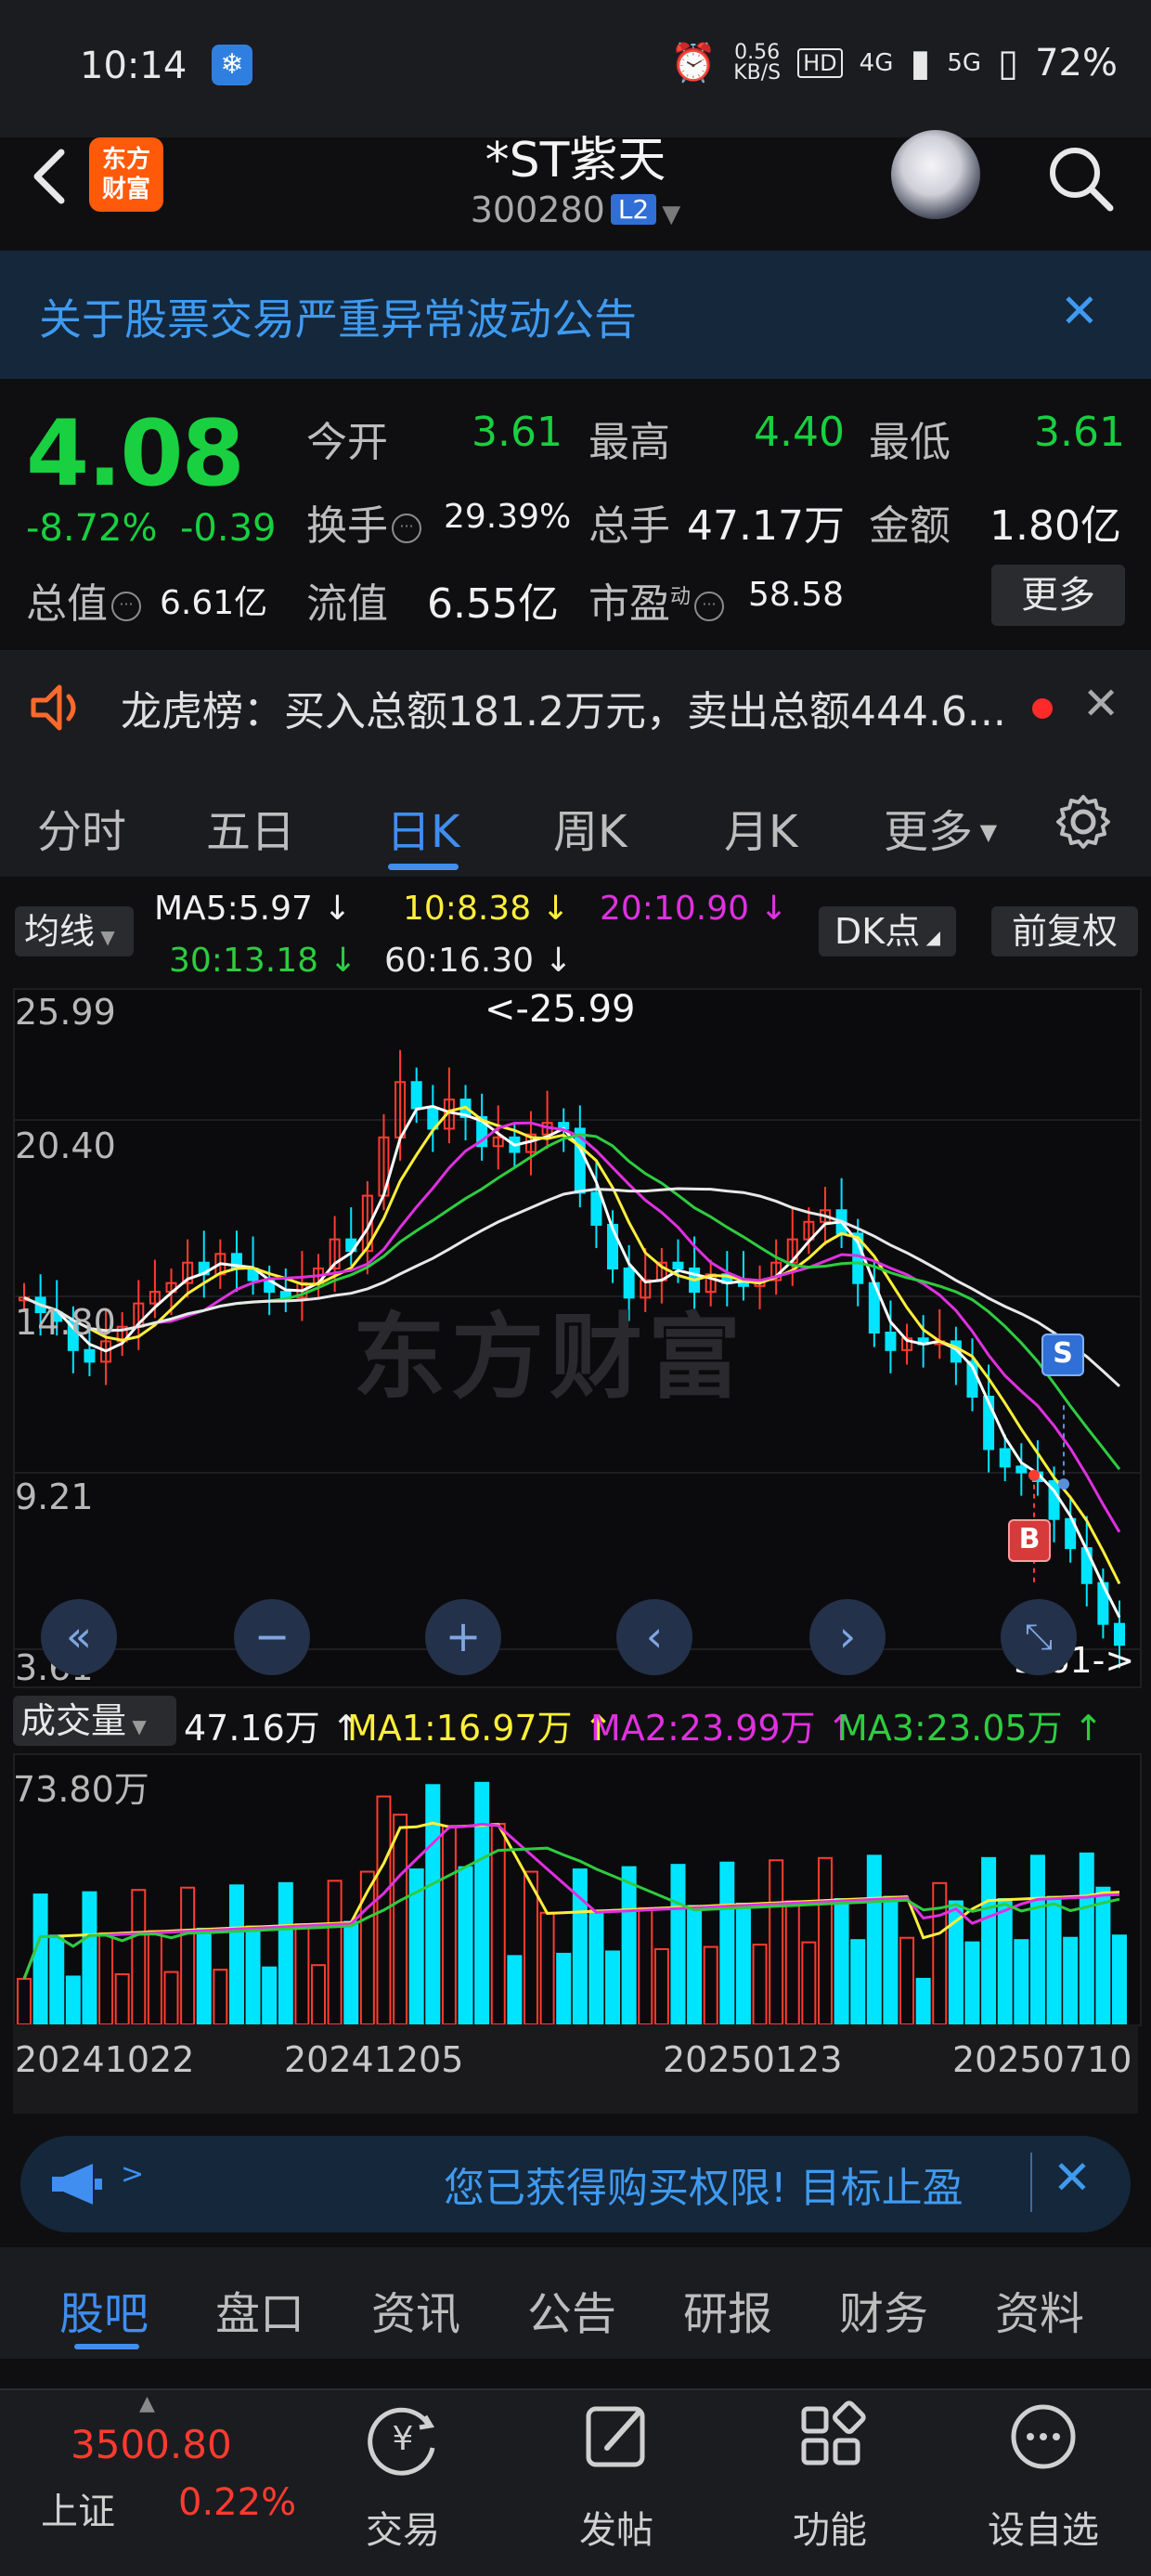 This screenshot has height=2576, width=1151. Describe the element at coordinates (106, 2347) in the screenshot. I see `active-subtab-indicator` at that location.